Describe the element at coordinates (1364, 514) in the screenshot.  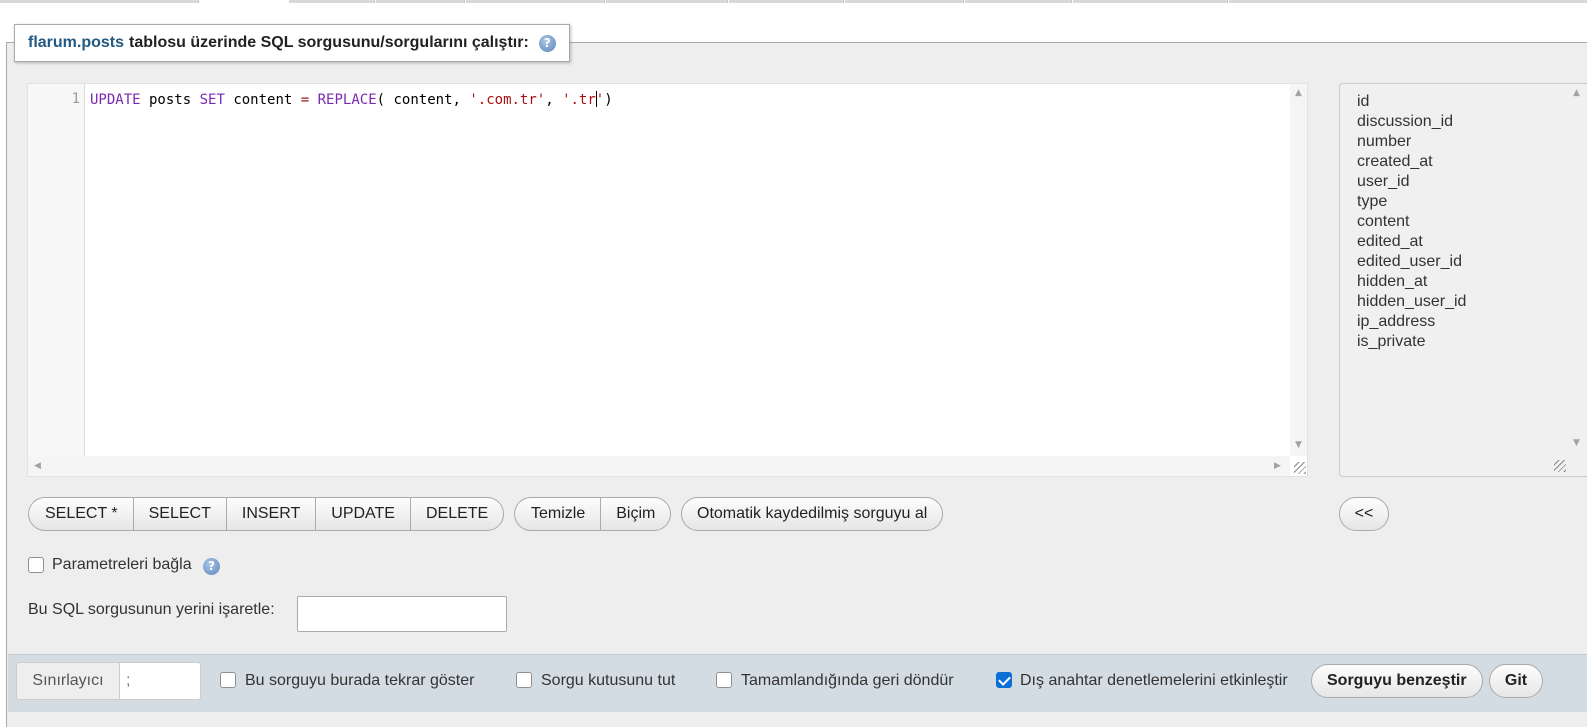
I see `insert-column-button: <<` at that location.